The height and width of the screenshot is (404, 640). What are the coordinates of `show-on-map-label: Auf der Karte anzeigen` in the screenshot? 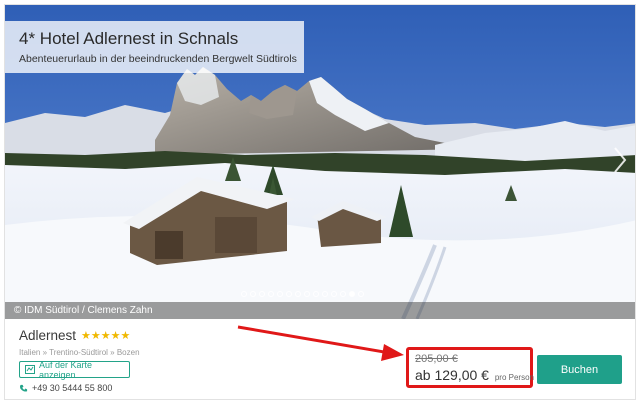 It's located at (66, 369).